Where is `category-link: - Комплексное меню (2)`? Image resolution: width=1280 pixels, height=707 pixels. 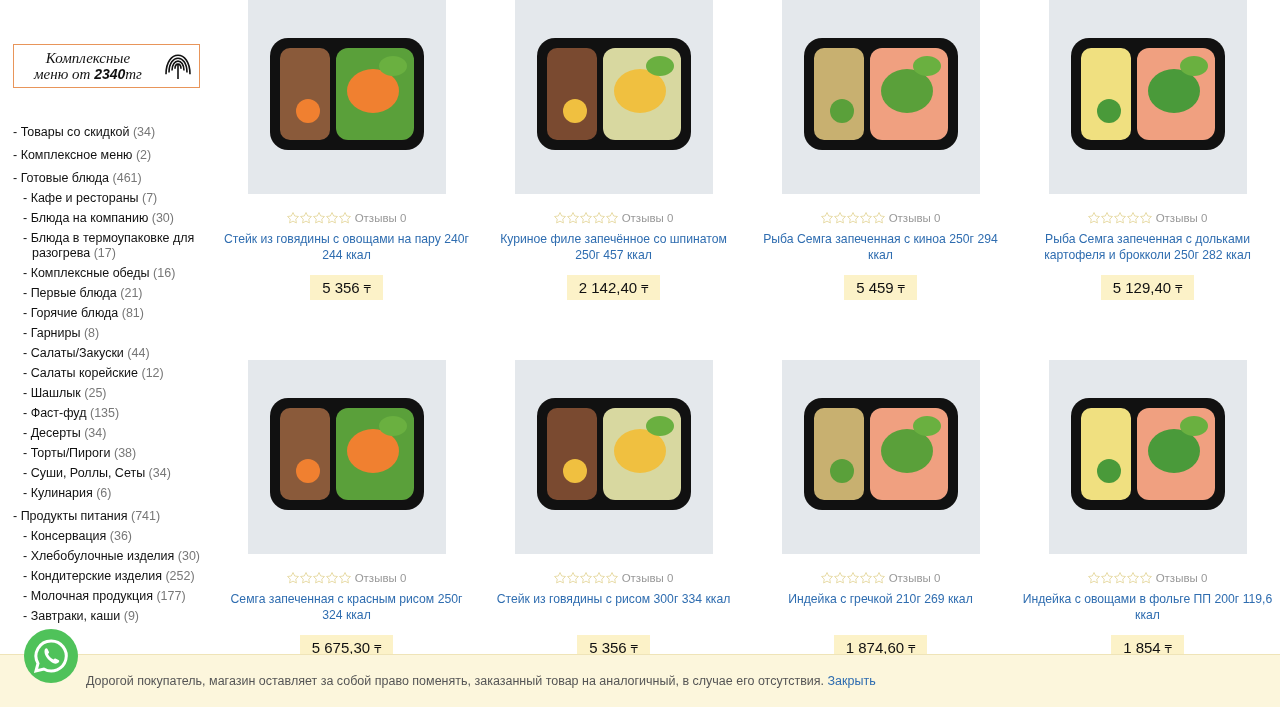
category-link: - Комплексное меню (2) is located at coordinates (82, 155).